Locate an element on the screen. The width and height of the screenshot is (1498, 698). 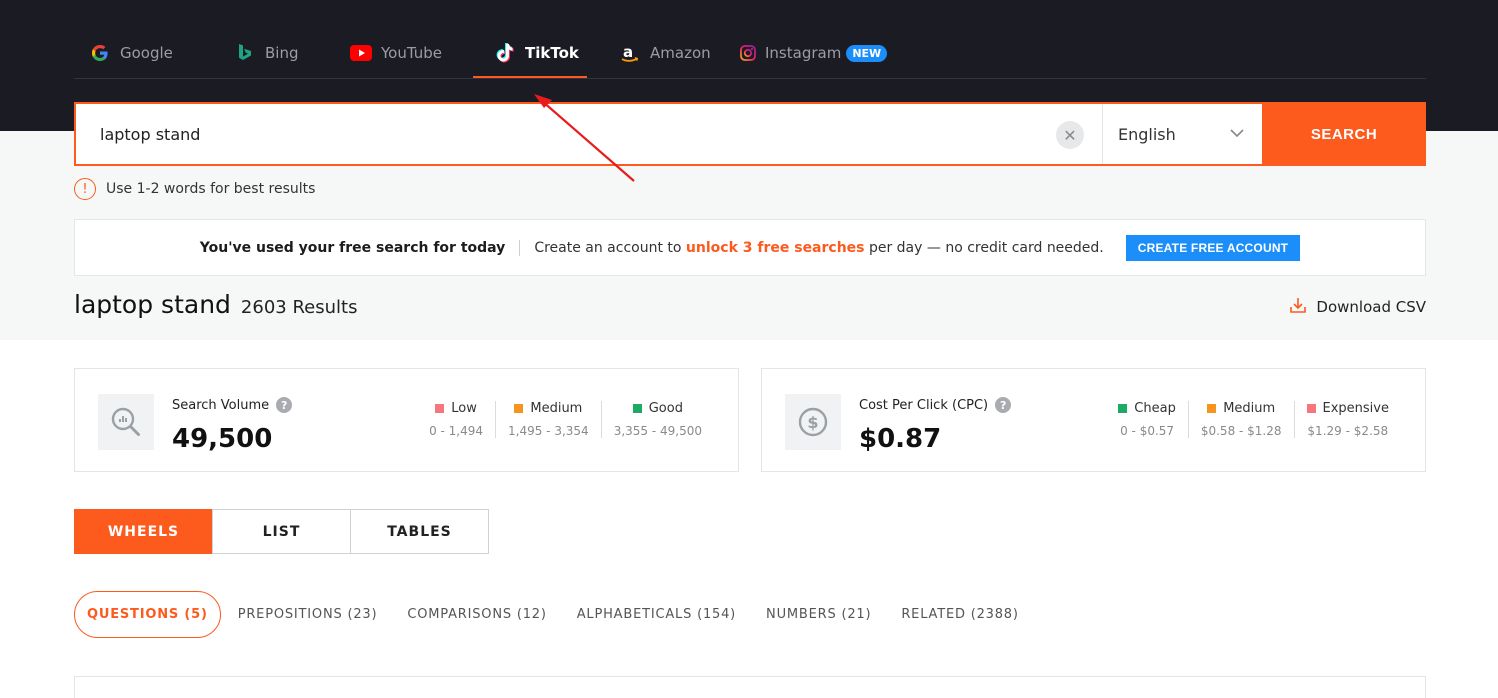
tab-google: Google is located at coordinates (131, 53).